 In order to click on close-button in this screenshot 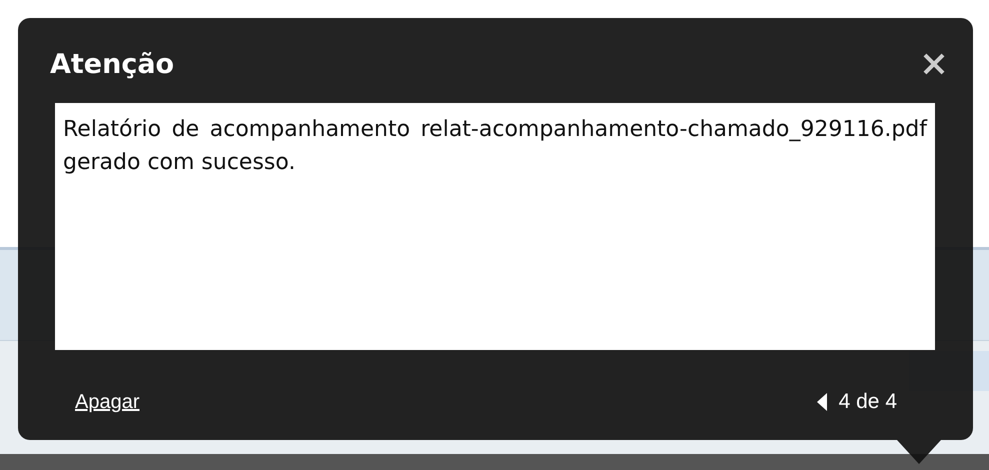, I will do `click(934, 64)`.